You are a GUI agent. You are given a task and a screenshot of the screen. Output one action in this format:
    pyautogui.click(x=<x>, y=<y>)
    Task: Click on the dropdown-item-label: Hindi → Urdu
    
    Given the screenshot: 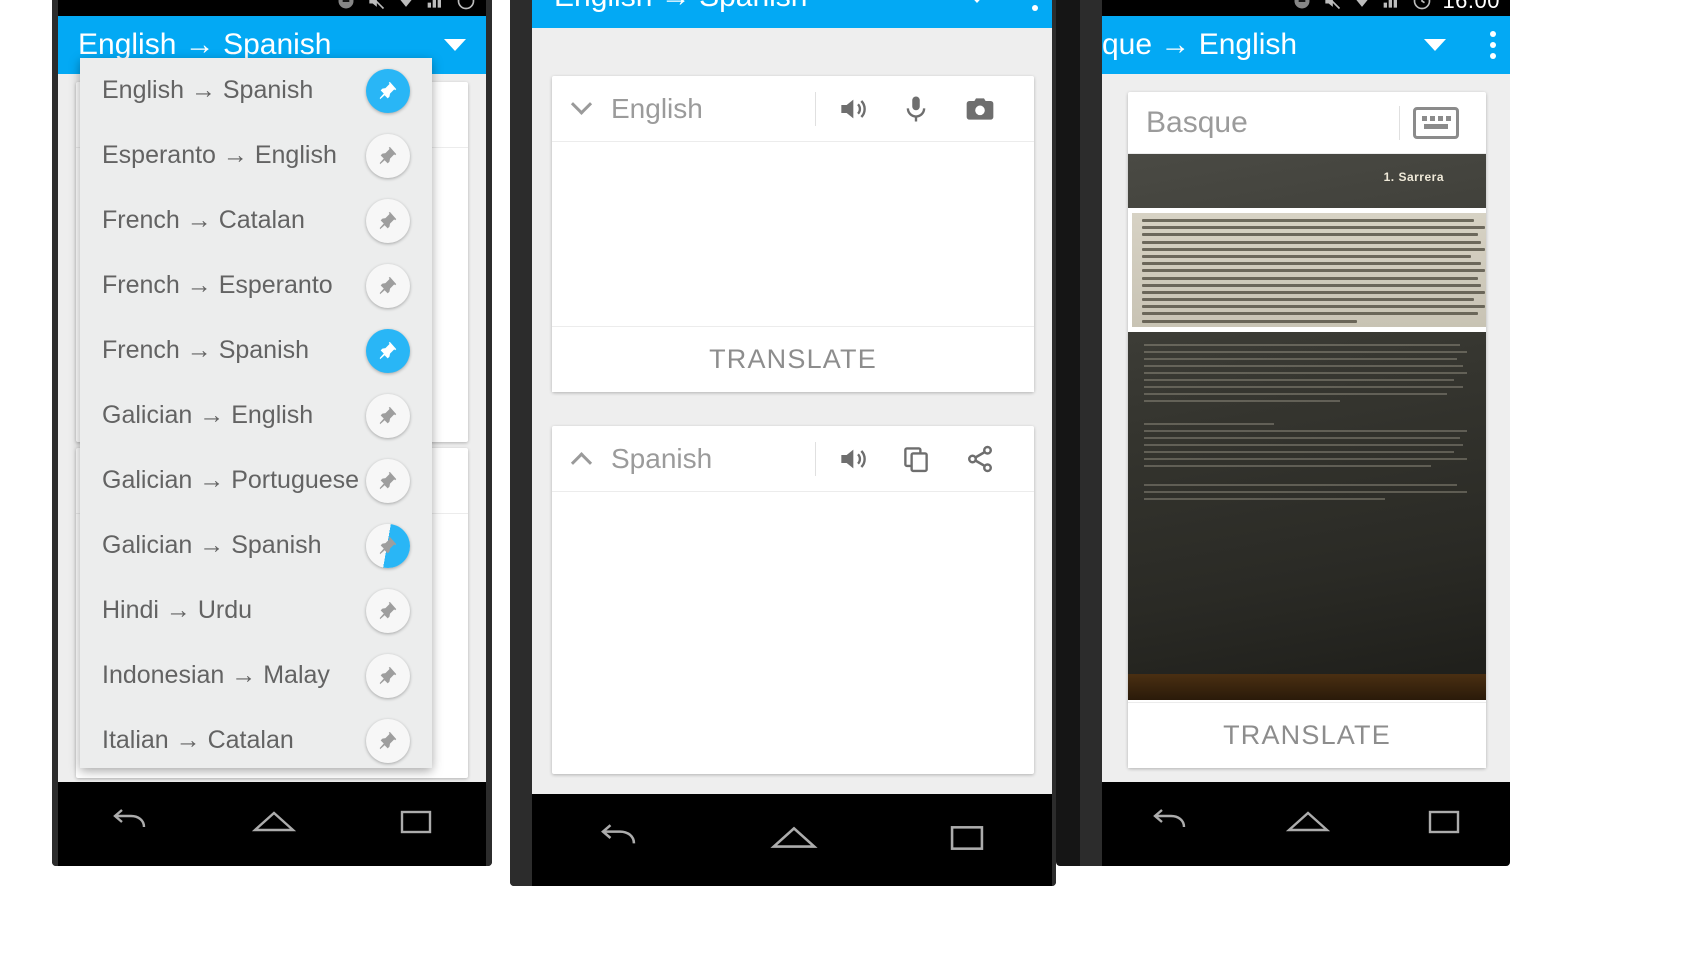 What is the action you would take?
    pyautogui.click(x=177, y=610)
    